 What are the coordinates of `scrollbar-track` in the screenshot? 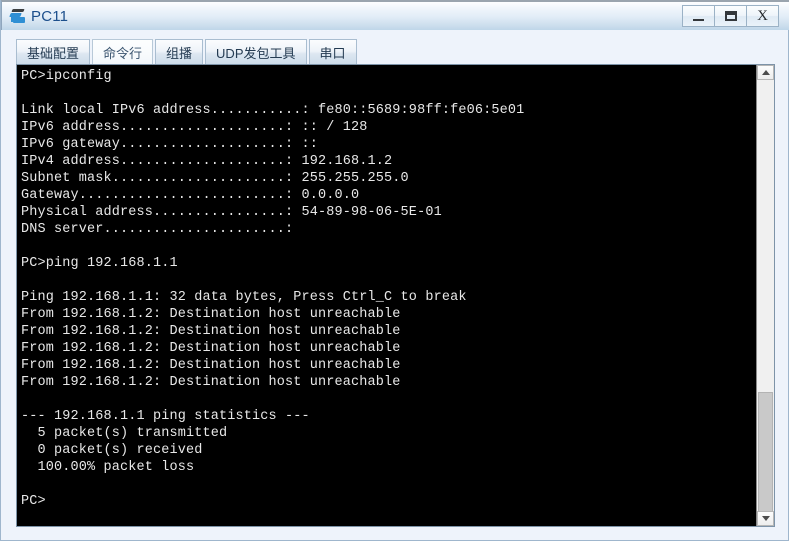 It's located at (765, 296).